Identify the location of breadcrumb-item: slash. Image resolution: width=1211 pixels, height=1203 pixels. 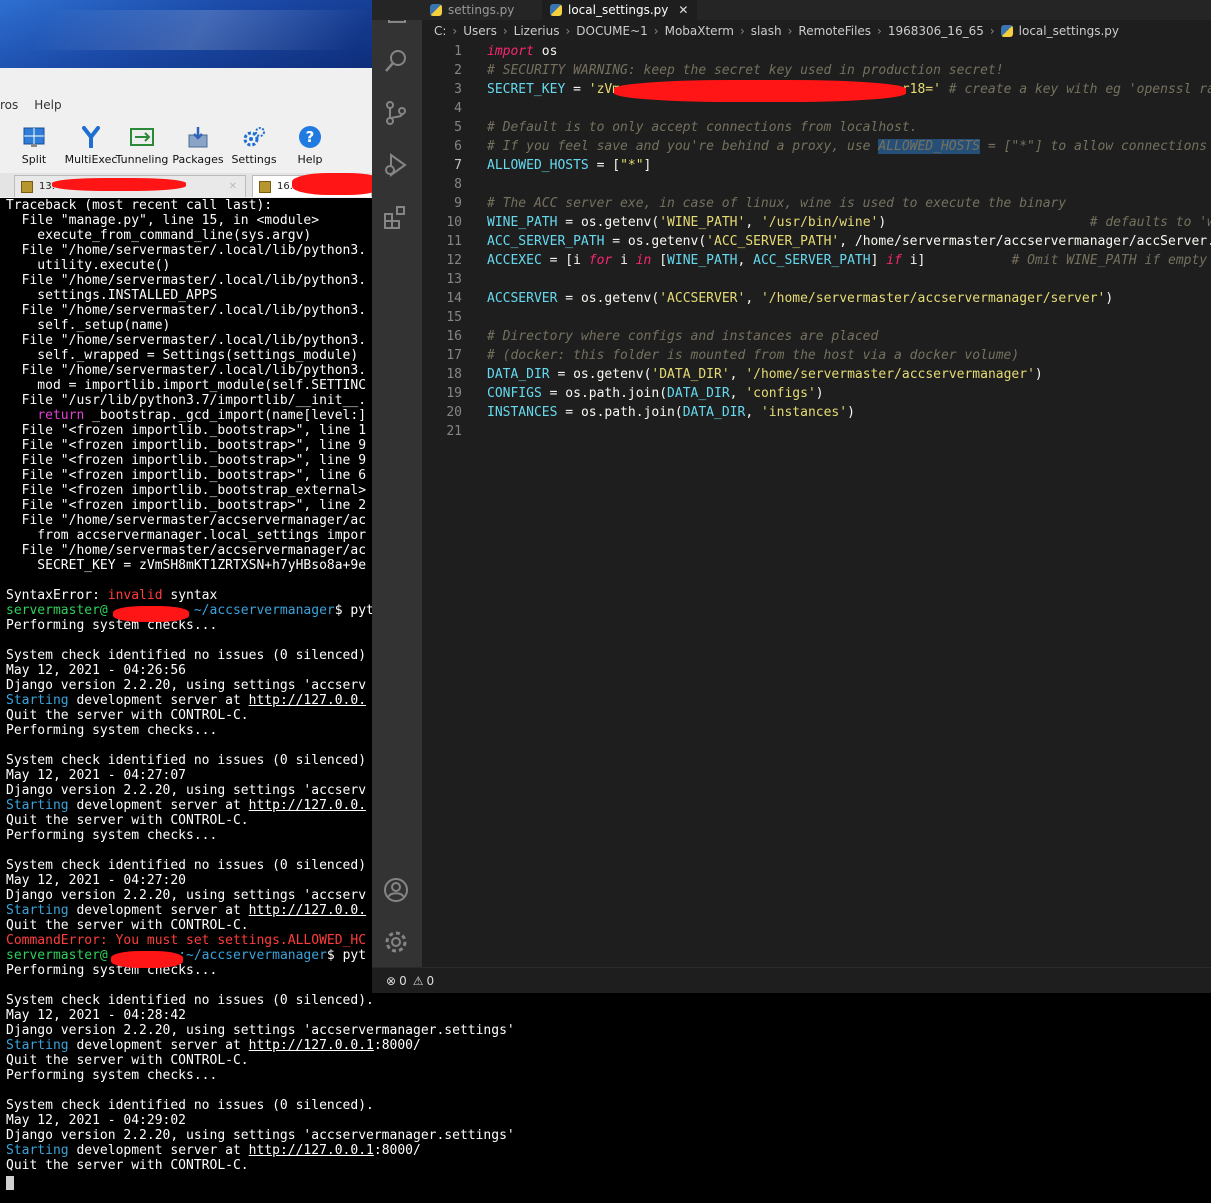
(766, 31).